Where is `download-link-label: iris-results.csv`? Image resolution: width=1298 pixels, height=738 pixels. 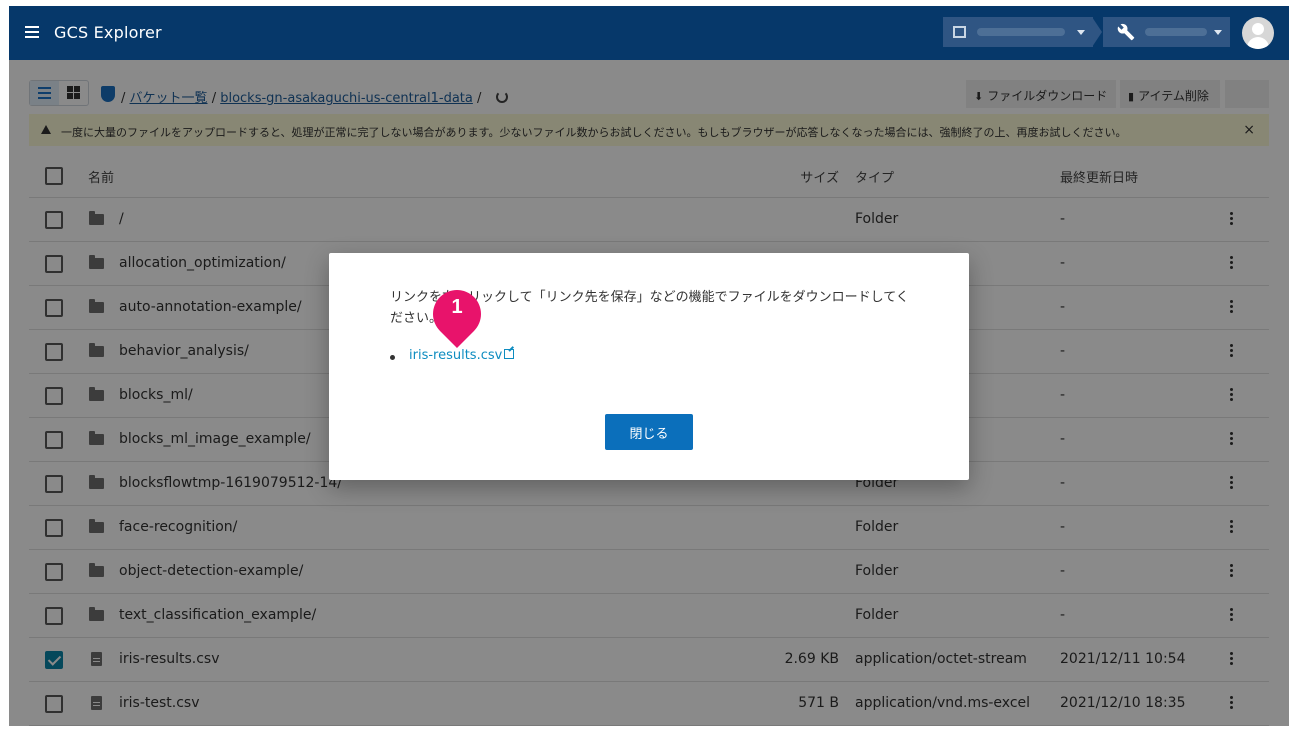 download-link-label: iris-results.csv is located at coordinates (456, 355).